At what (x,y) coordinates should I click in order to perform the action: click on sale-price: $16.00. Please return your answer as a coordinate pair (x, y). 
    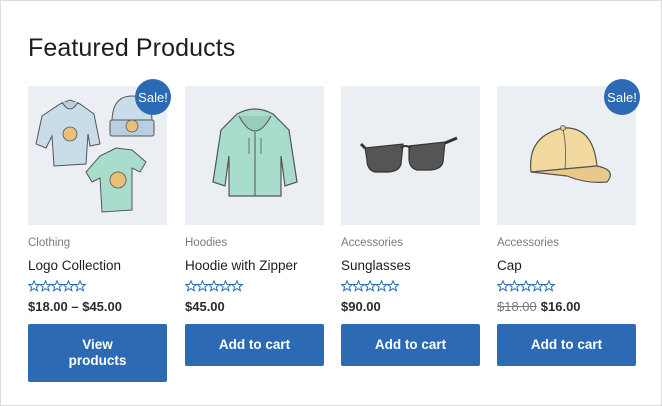
    Looking at the image, I should click on (560, 306).